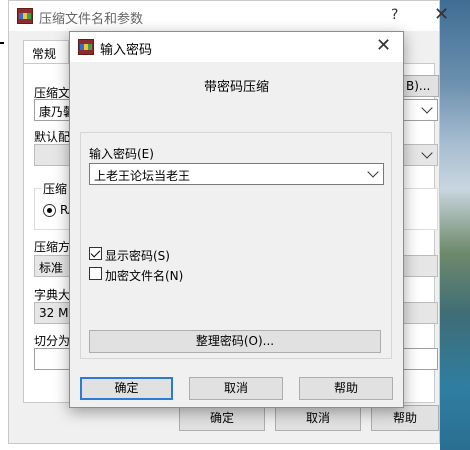 The height and width of the screenshot is (450, 470). What do you see at coordinates (51, 268) in the screenshot?
I see `method-value: 标准` at bounding box center [51, 268].